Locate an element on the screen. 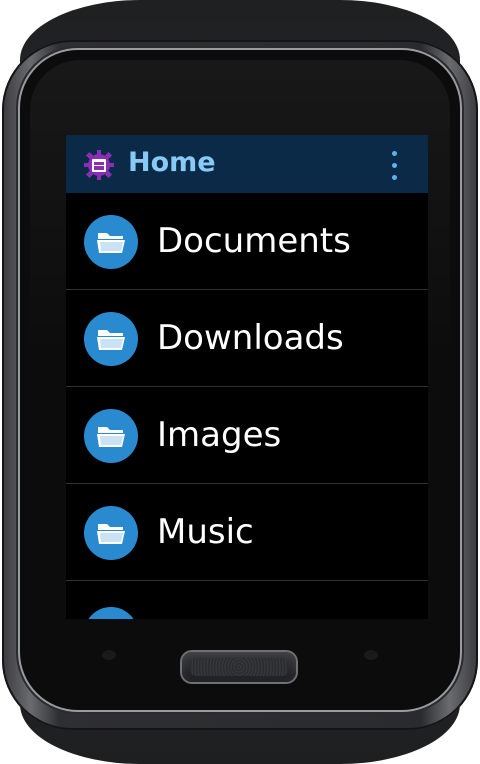 Image resolution: width=480 pixels, height=764 pixels. light-sensor is located at coordinates (371, 655).